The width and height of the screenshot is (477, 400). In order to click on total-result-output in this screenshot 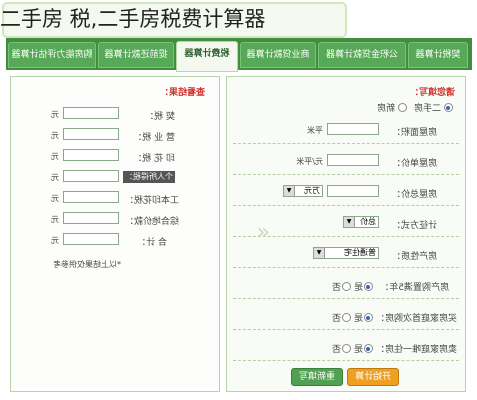, I will do `click(91, 239)`.